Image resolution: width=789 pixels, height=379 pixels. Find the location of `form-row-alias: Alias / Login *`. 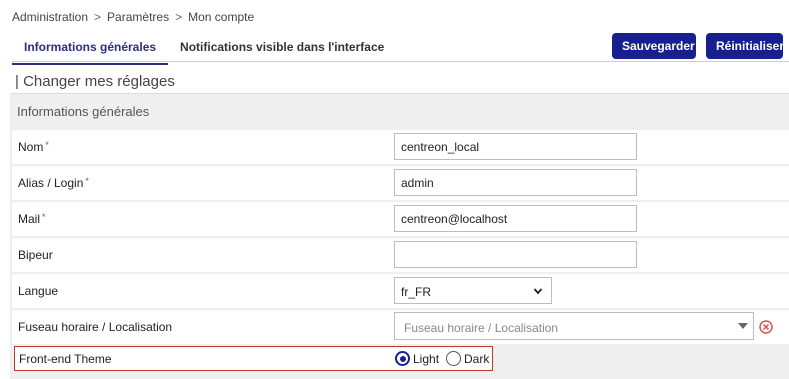

form-row-alias: Alias / Login * is located at coordinates (400, 183).